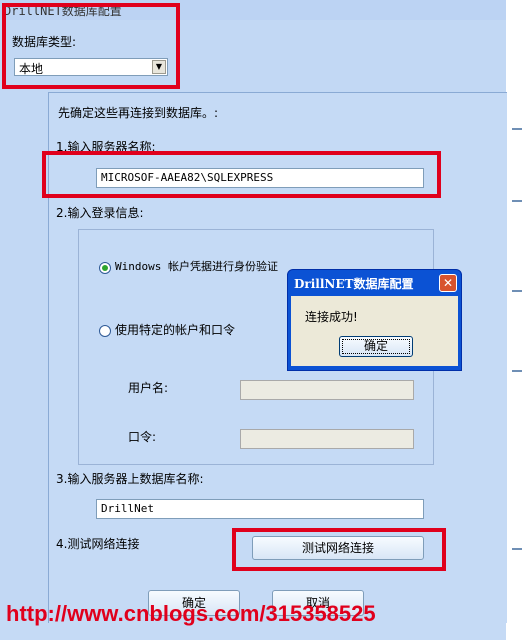 The width and height of the screenshot is (524, 640). I want to click on database-name-input: DrillNet, so click(260, 509).